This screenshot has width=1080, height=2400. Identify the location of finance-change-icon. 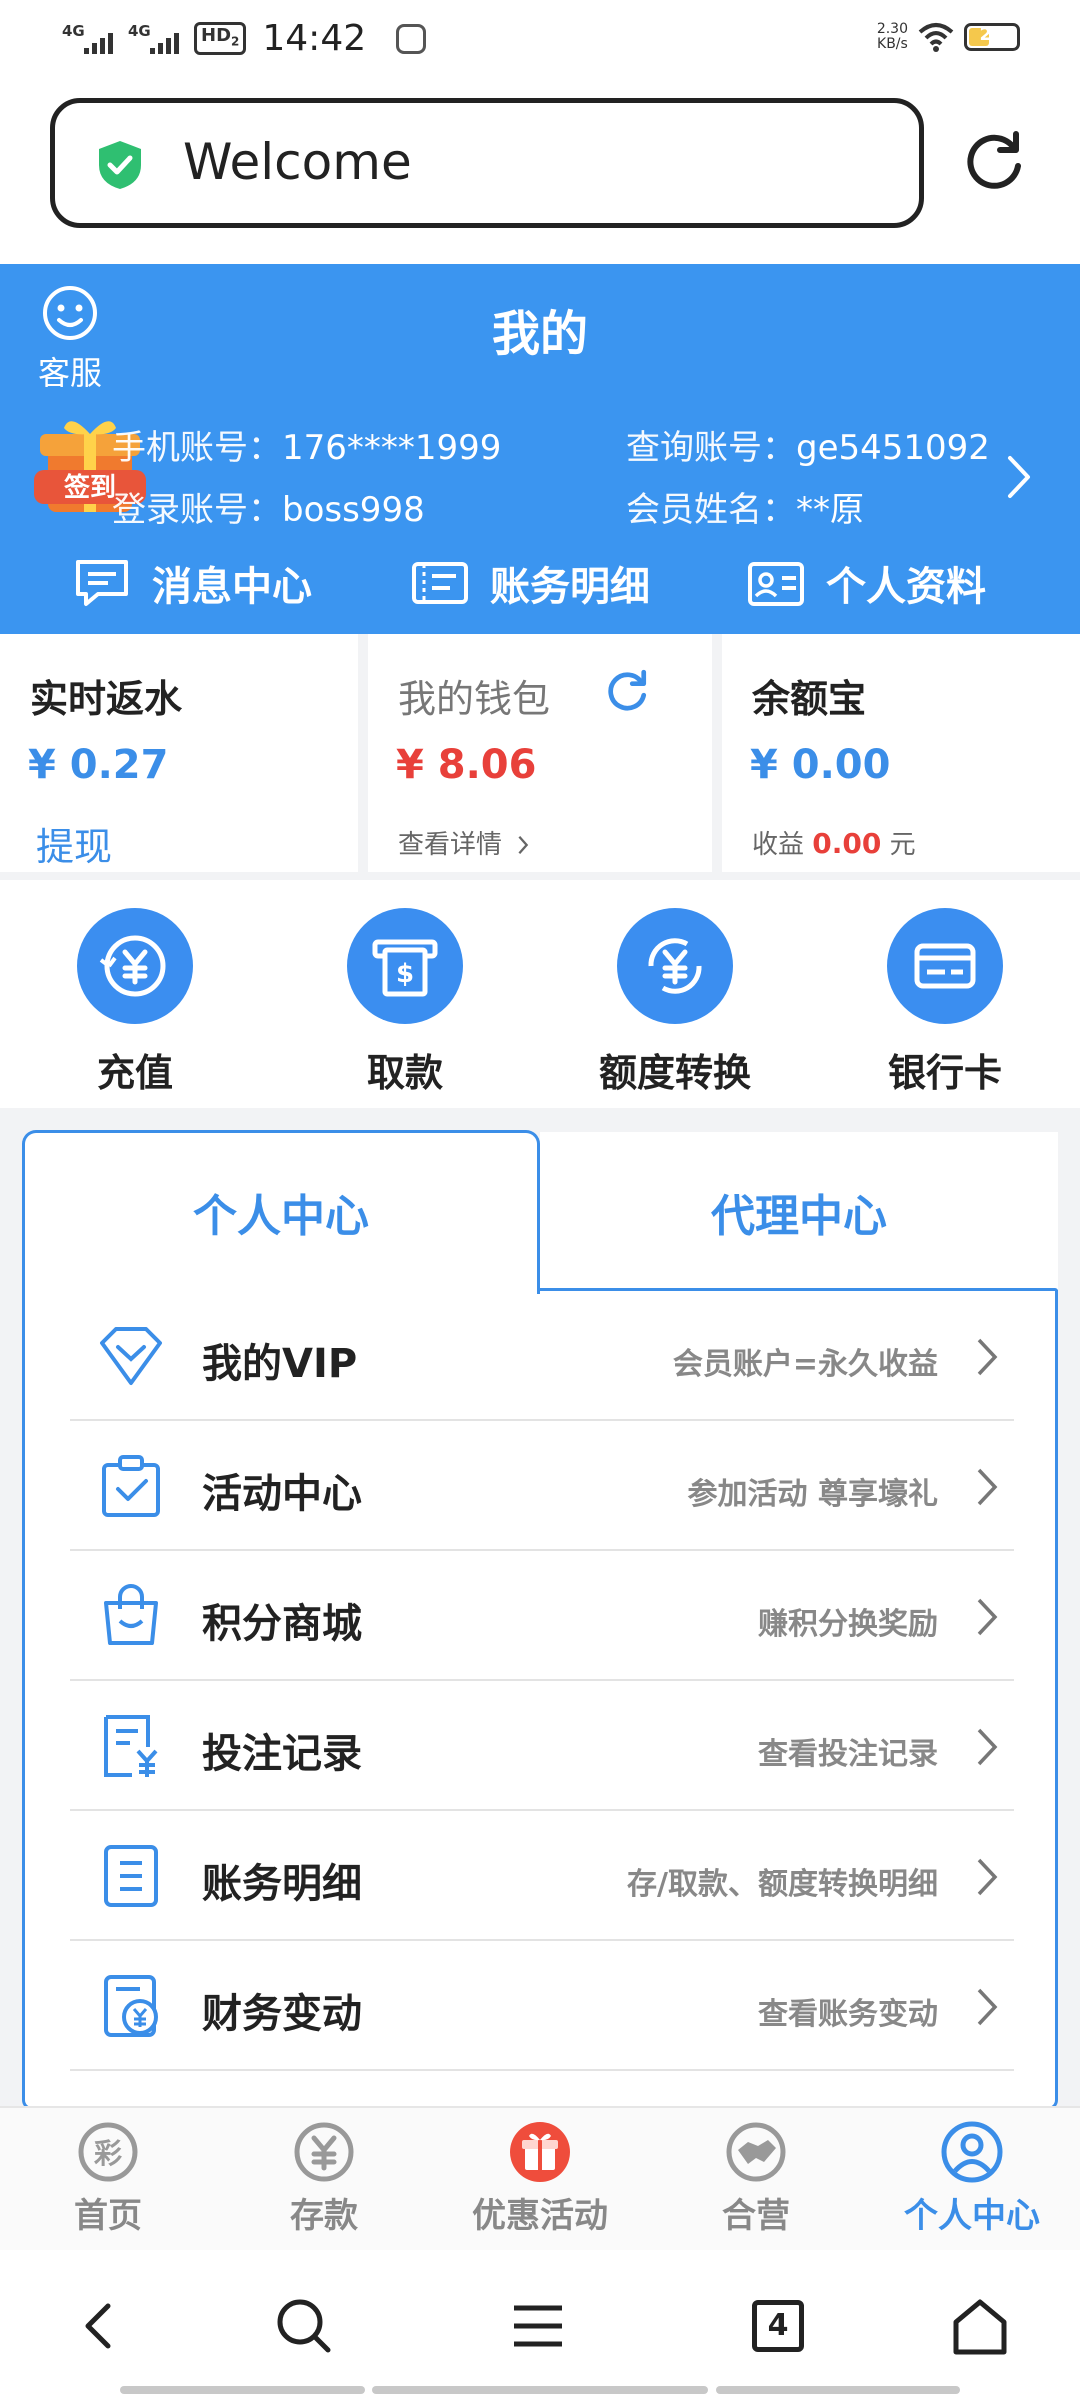
(131, 2006).